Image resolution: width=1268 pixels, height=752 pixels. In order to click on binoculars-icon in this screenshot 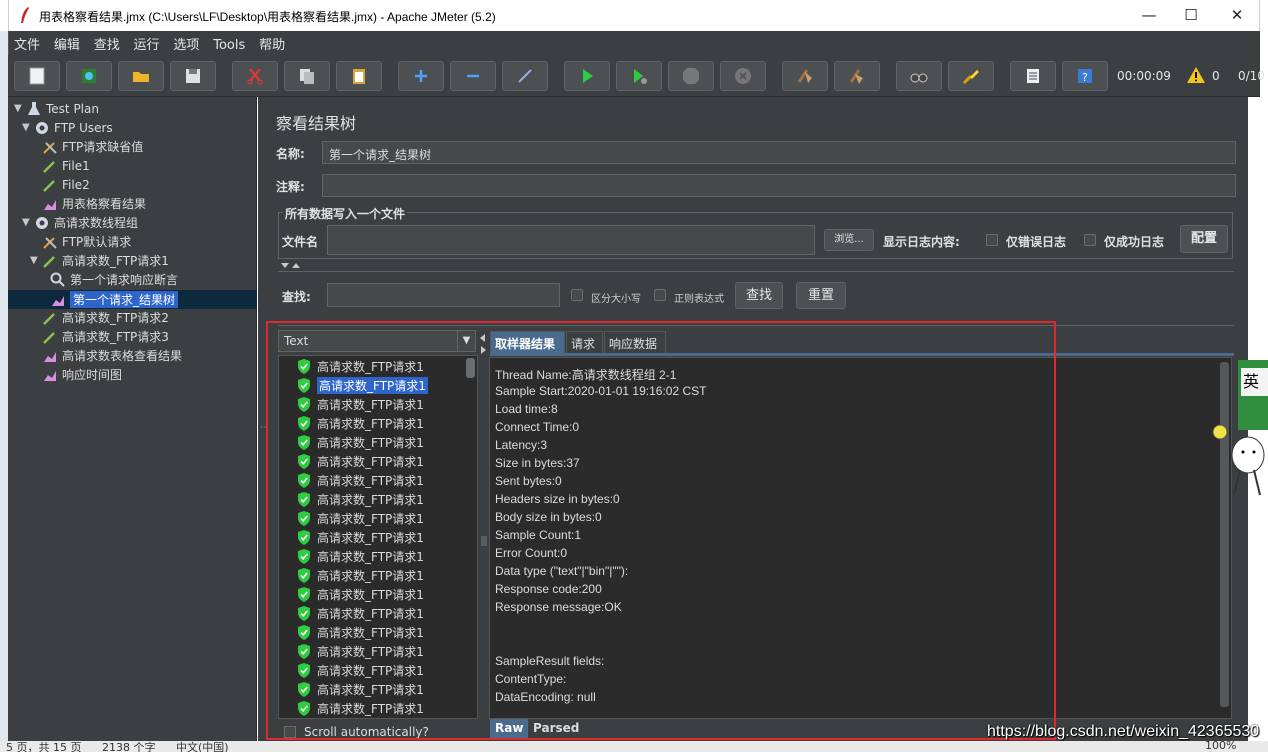, I will do `click(919, 78)`.